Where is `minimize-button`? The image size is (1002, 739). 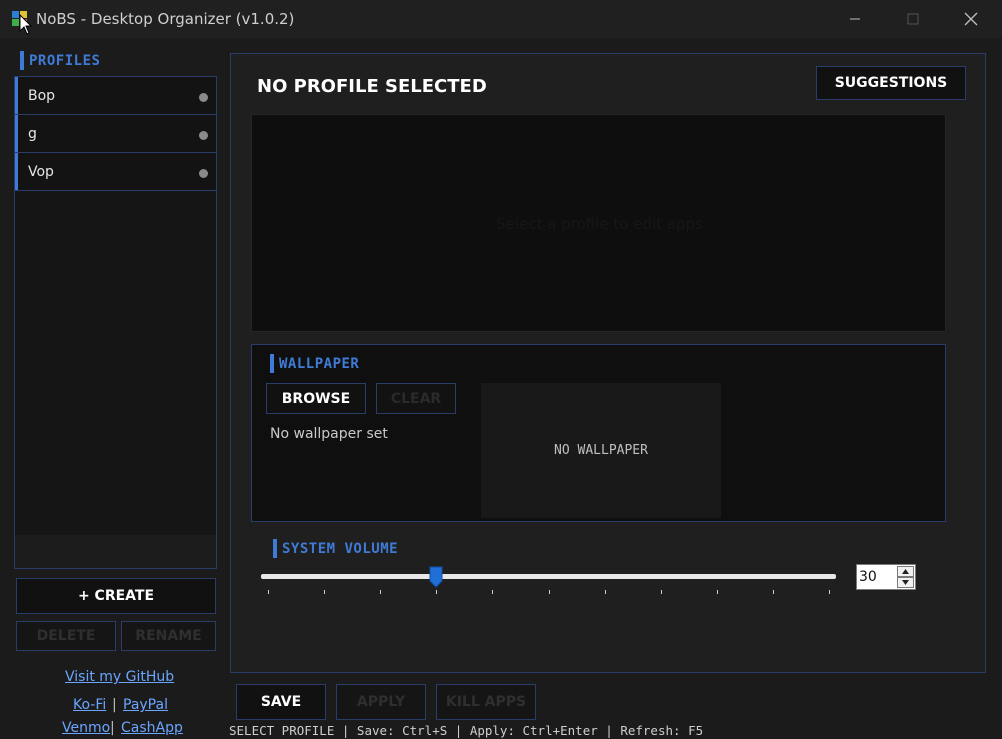
minimize-button is located at coordinates (855, 19).